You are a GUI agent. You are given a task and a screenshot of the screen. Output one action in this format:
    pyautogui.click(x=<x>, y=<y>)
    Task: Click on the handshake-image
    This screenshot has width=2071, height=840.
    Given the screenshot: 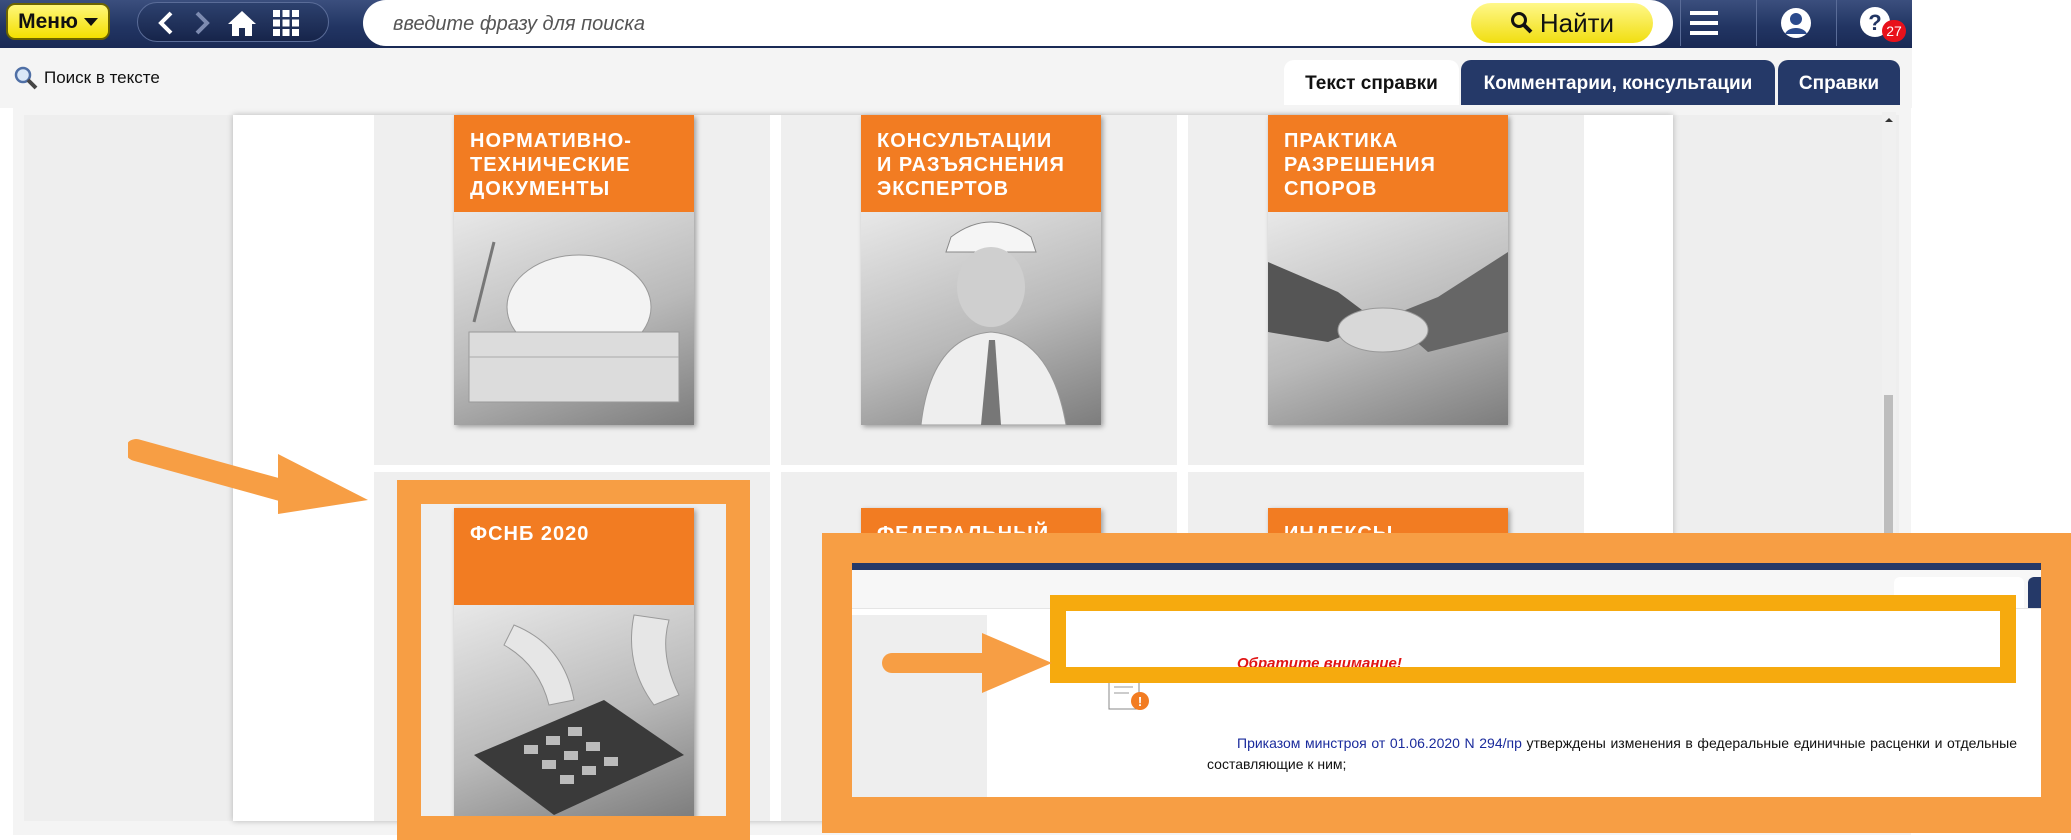 What is the action you would take?
    pyautogui.click(x=1388, y=318)
    